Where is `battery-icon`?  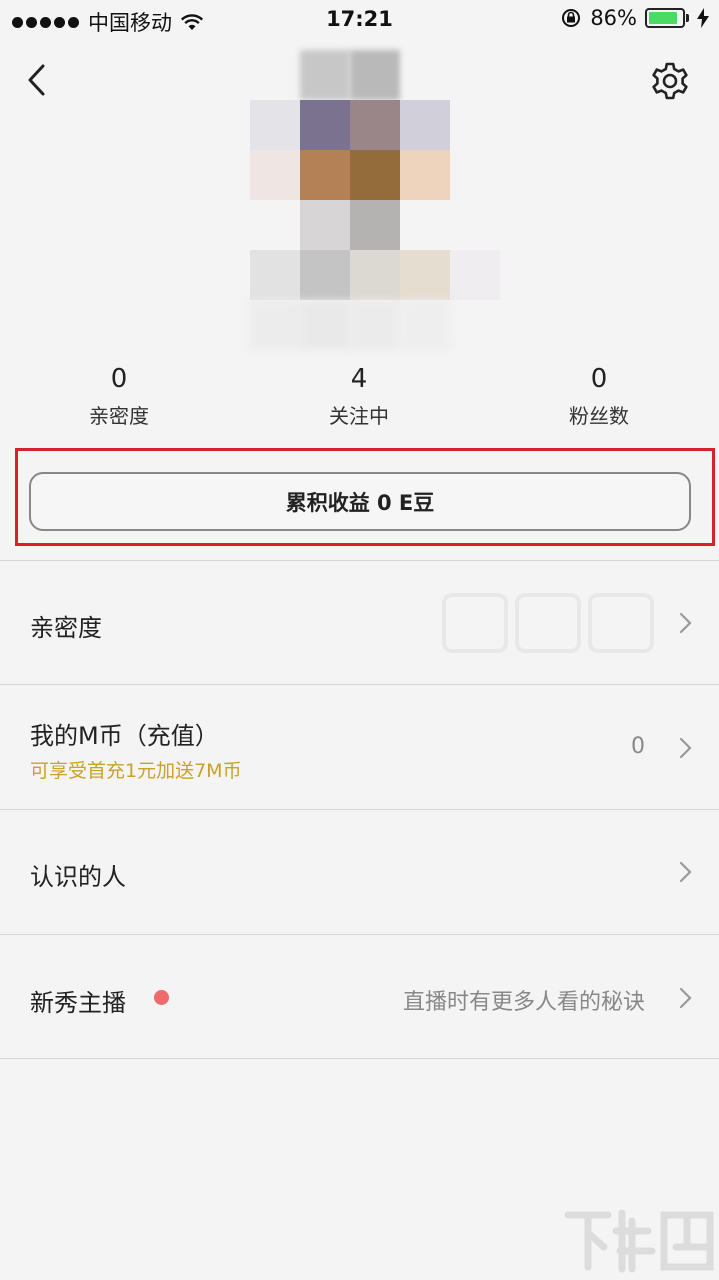
battery-icon is located at coordinates (667, 18).